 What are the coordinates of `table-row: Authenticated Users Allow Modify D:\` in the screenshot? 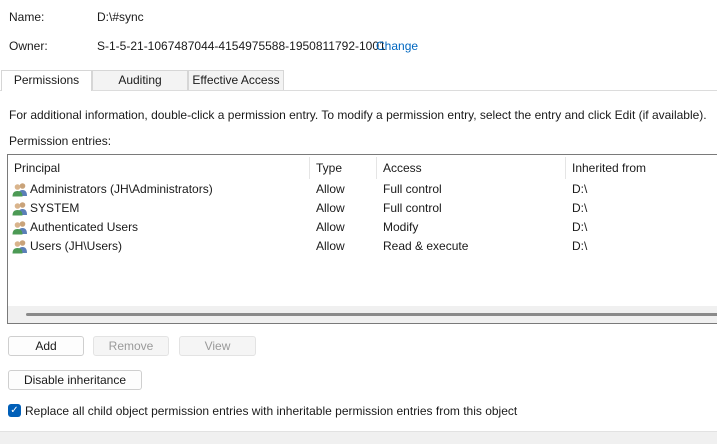 It's located at (362, 227).